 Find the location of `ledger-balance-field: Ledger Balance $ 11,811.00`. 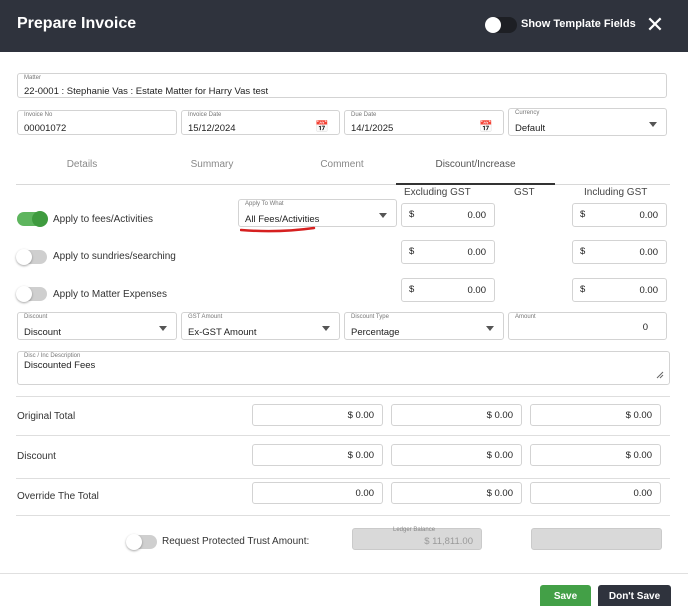

ledger-balance-field: Ledger Balance $ 11,811.00 is located at coordinates (417, 538).